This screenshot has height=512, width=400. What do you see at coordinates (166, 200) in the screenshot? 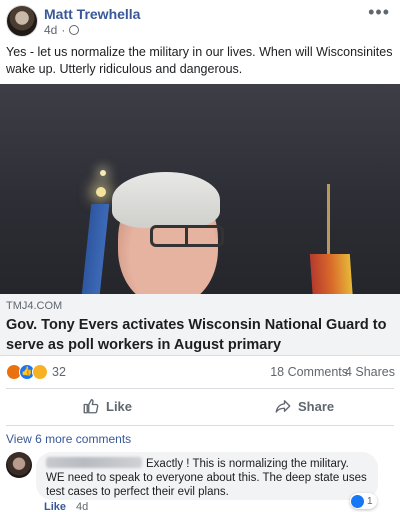
I see `person-hair` at bounding box center [166, 200].